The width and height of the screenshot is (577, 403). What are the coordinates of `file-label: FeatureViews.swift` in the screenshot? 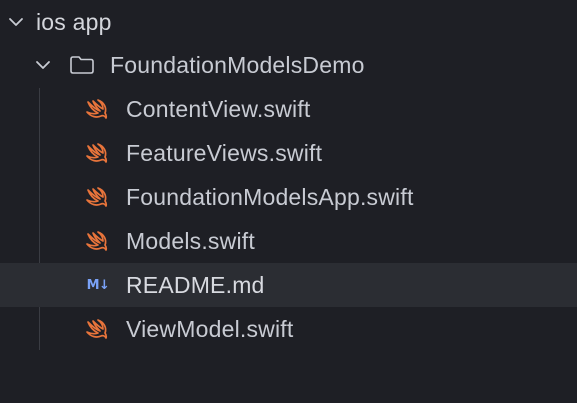 It's located at (224, 152).